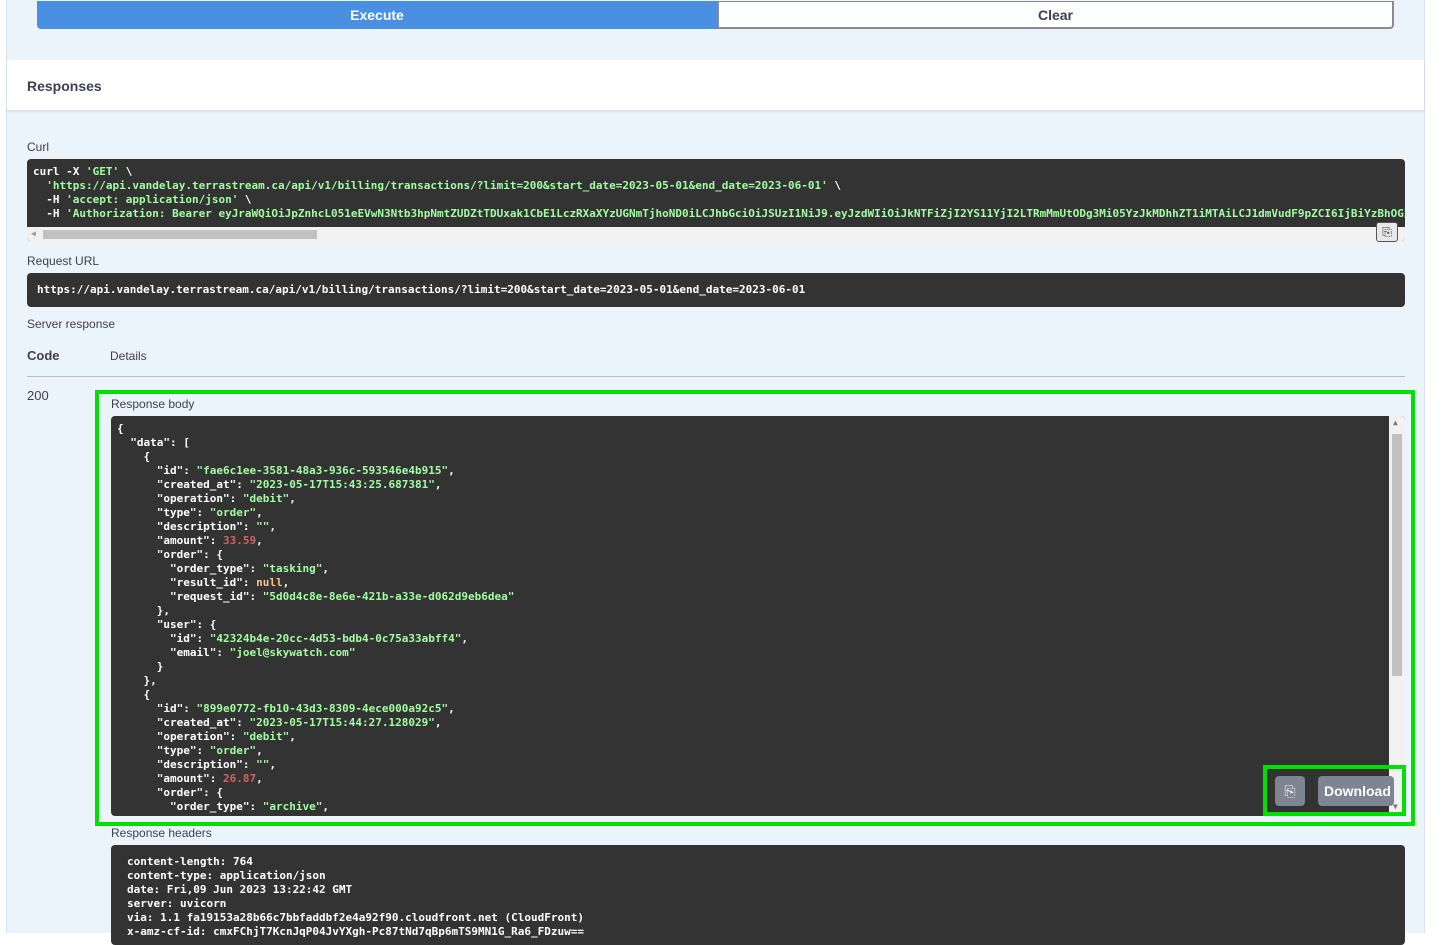 The width and height of the screenshot is (1454, 945). I want to click on request-url-label: Request URL, so click(63, 261).